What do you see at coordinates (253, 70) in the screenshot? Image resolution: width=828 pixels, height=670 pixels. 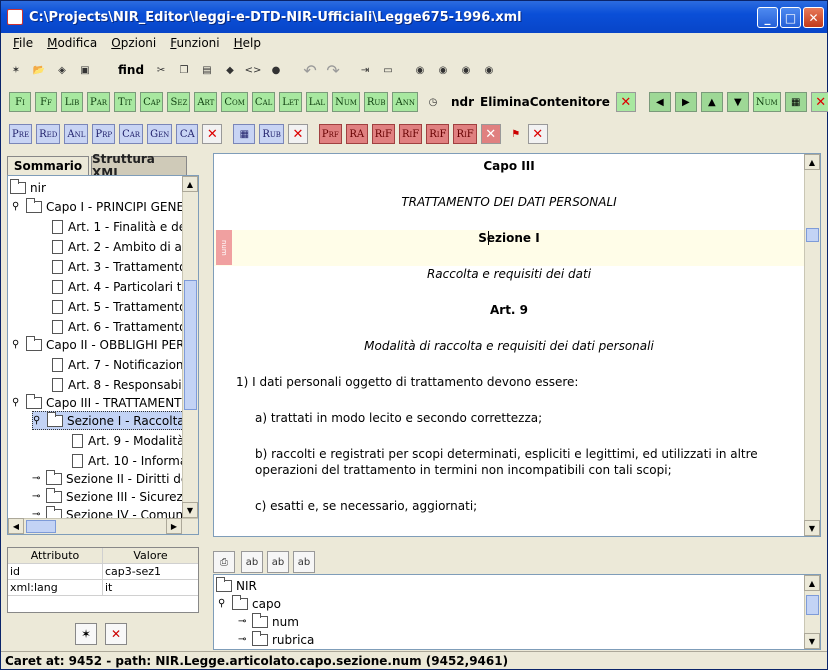 I see `tag-icon: <>` at bounding box center [253, 70].